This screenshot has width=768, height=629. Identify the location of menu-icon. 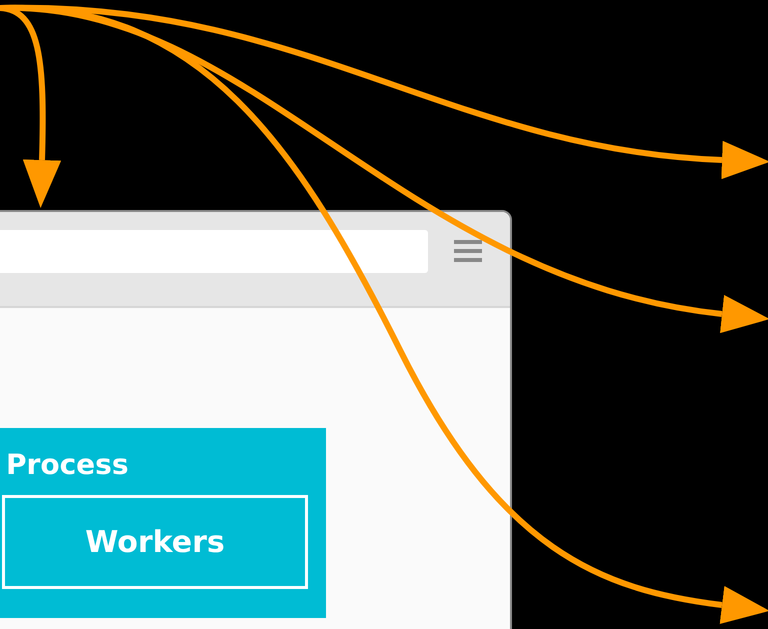
(468, 251).